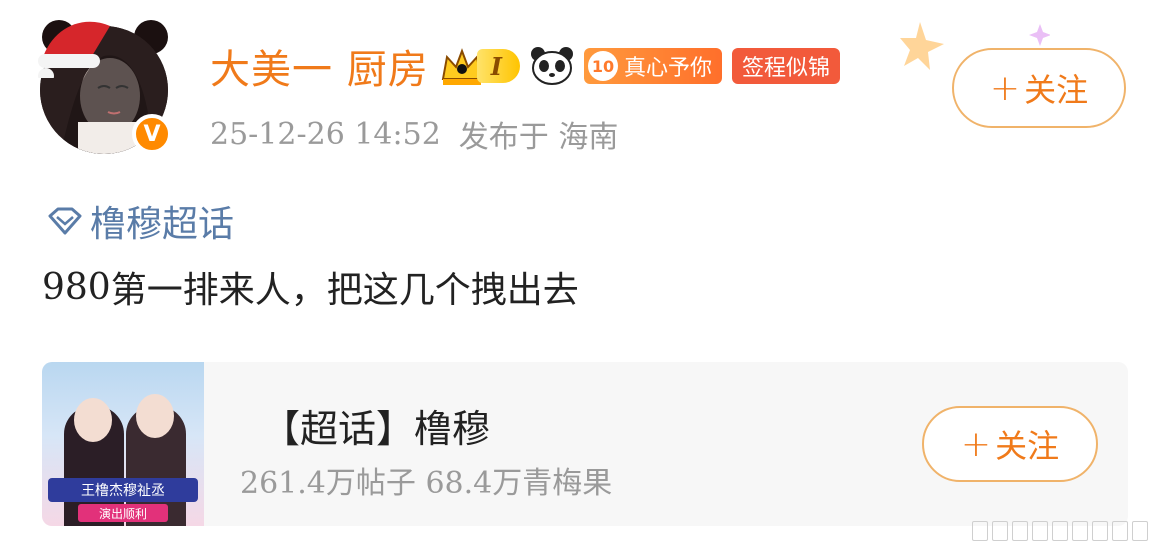 The width and height of the screenshot is (1170, 551). I want to click on verified-icon: V, so click(152, 134).